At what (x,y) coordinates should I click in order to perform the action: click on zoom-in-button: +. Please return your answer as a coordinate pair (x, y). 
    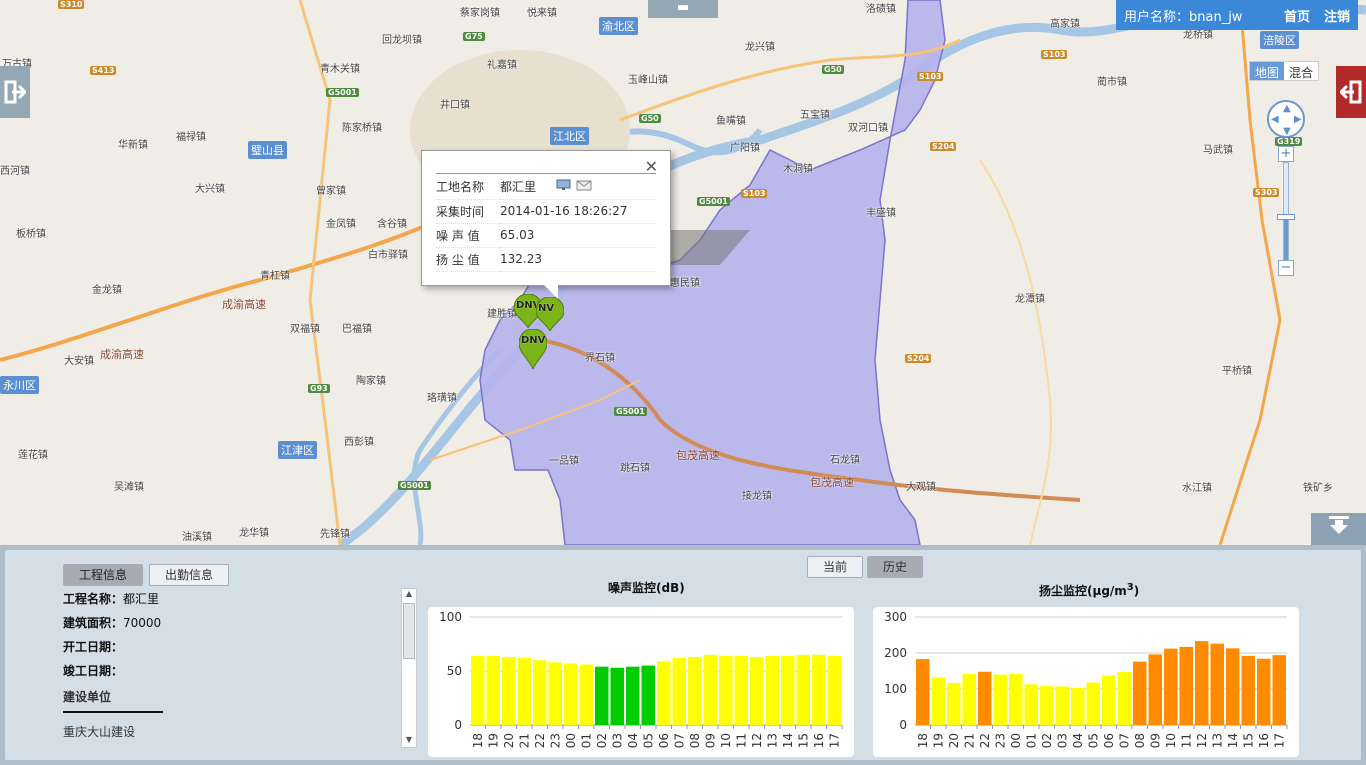
    Looking at the image, I should click on (1286, 154).